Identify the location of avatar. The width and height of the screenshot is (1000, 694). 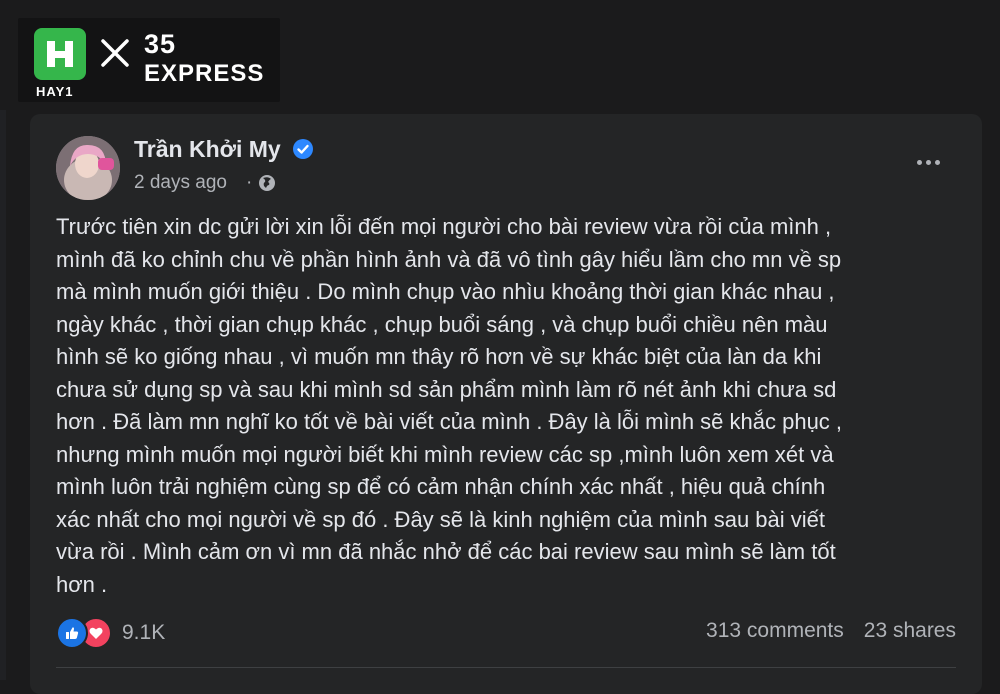
(88, 168).